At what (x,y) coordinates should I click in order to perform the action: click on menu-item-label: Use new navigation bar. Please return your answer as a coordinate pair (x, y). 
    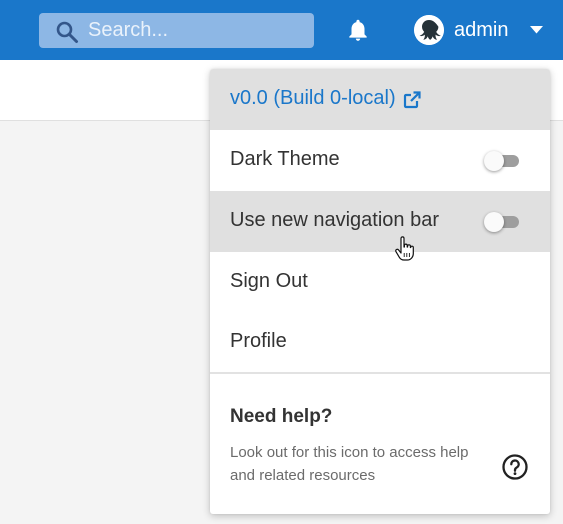
    Looking at the image, I should click on (335, 220).